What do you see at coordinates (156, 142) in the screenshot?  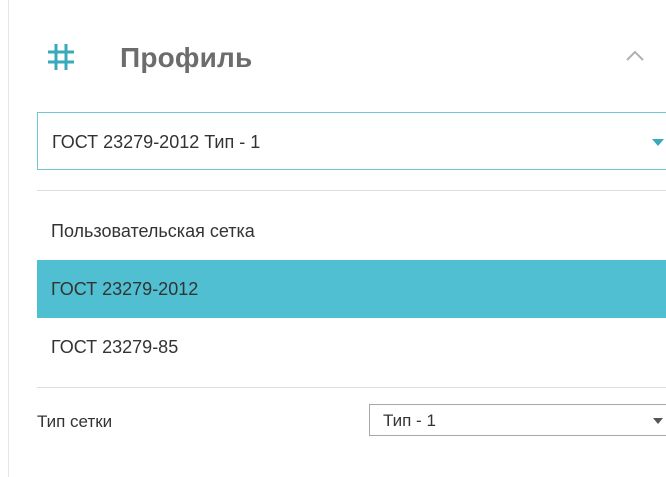 I see `profile-select-value: ГОСТ 23279-2012 Тип - 1` at bounding box center [156, 142].